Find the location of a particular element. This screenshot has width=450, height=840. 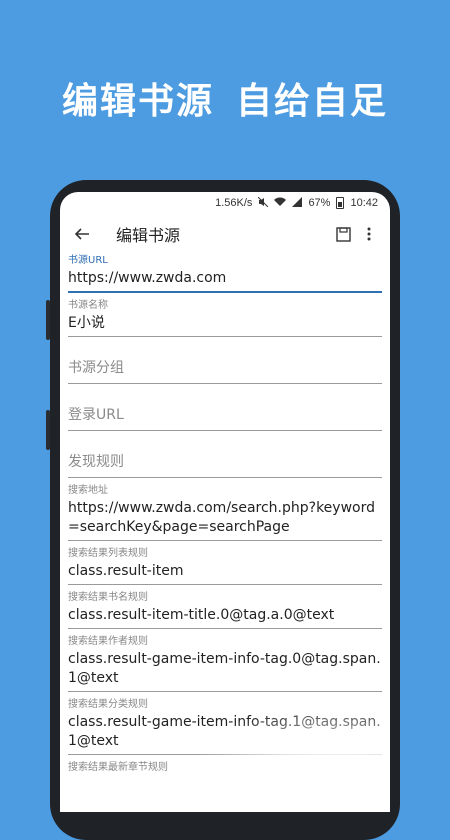

field-label: 搜索结果作者规则 is located at coordinates (108, 641).